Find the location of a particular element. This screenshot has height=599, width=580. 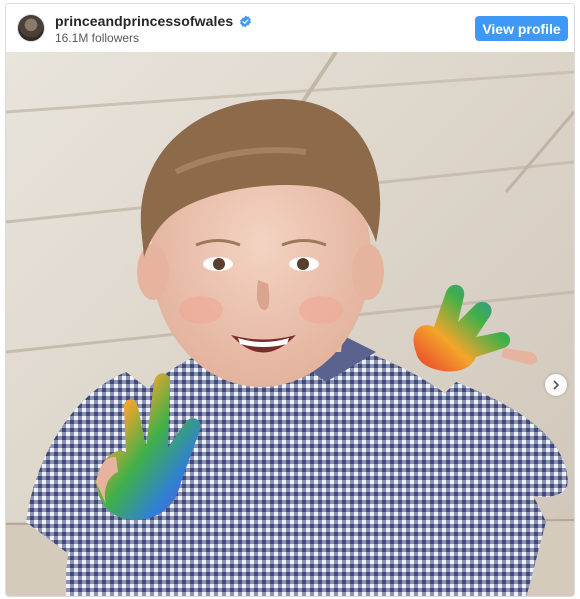

chevron-right-icon is located at coordinates (556, 385).